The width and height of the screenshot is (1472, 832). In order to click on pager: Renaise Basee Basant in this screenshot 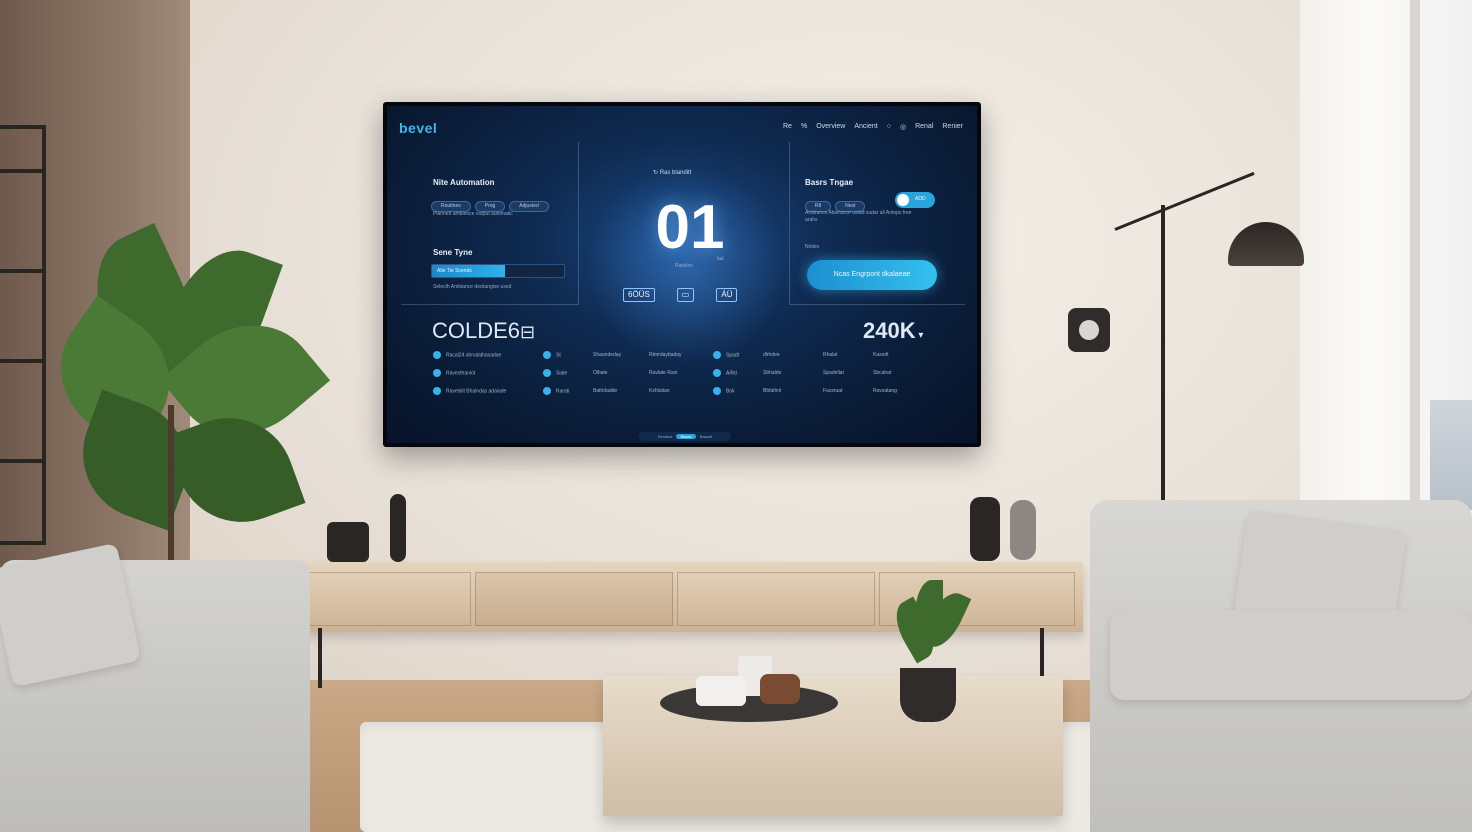, I will do `click(685, 436)`.